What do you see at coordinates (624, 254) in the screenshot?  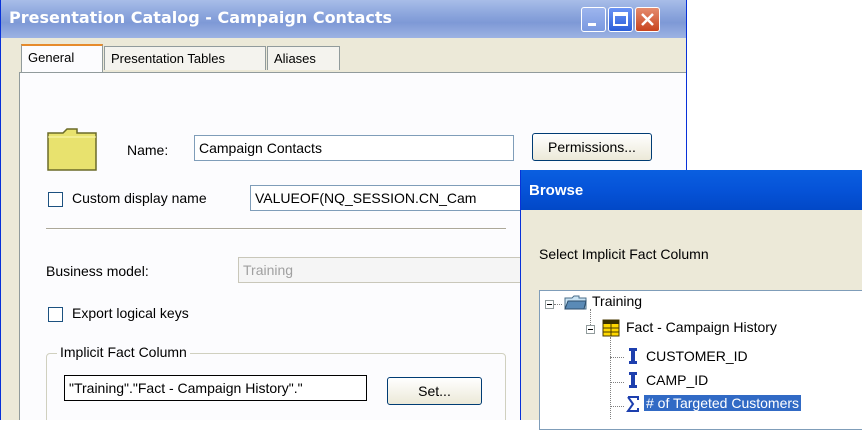 I see `browse-prompt: Select Implicit Fact Column` at bounding box center [624, 254].